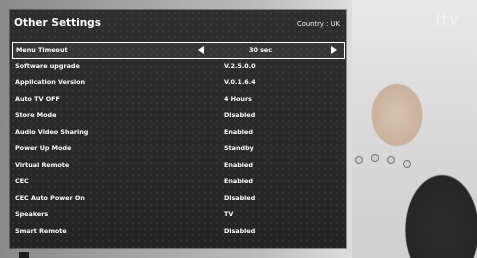  Describe the element at coordinates (37, 99) in the screenshot. I see `setting-label: Auto TV OFF` at that location.